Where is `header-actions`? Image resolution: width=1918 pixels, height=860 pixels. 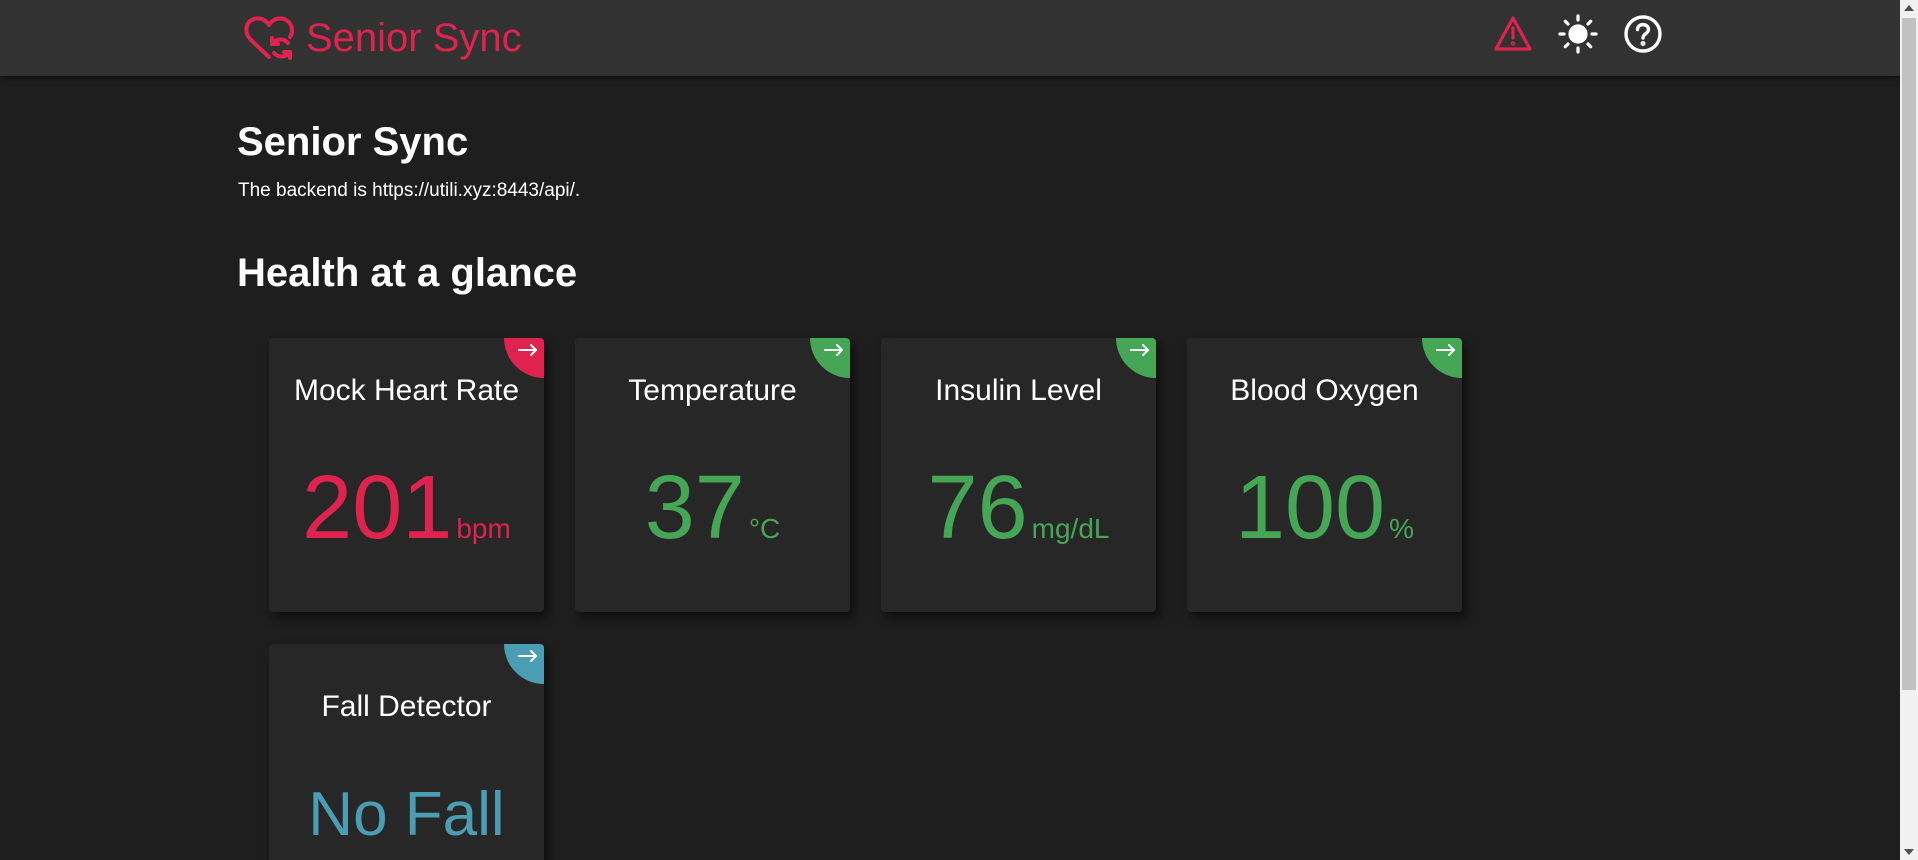
header-actions is located at coordinates (1578, 34).